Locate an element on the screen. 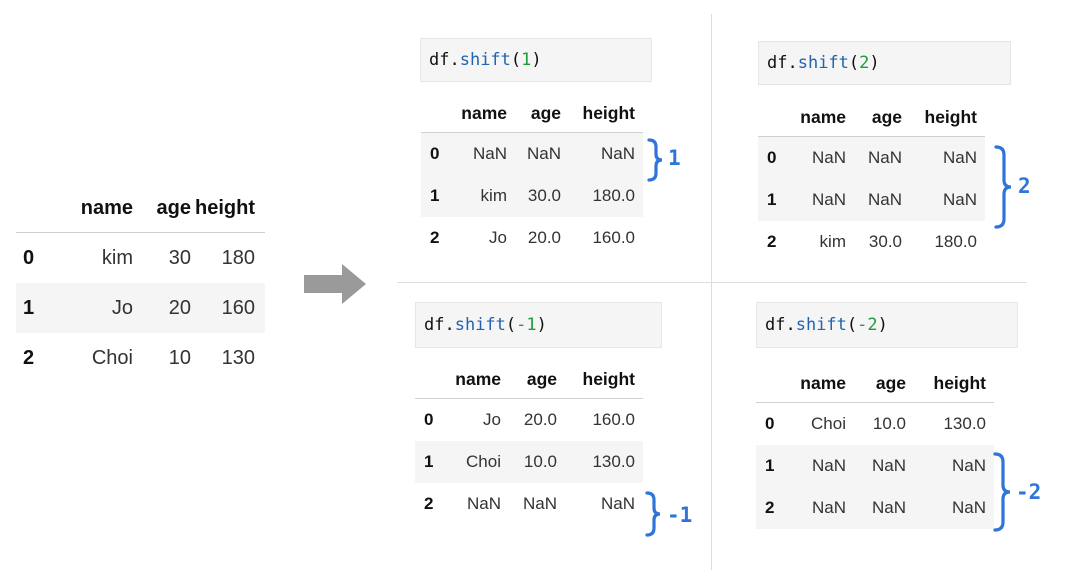  table-row: 1 kim 30.0 180.0 is located at coordinates (532, 196).